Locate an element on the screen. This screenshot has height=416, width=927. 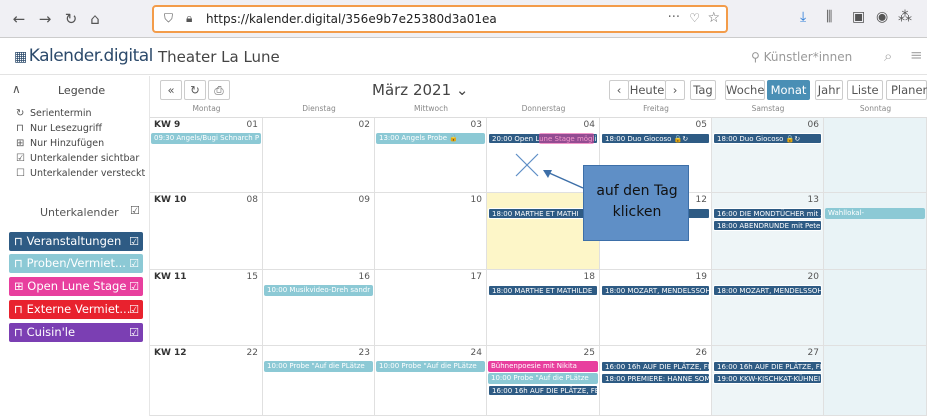
arrow-line is located at coordinates (563, 179).